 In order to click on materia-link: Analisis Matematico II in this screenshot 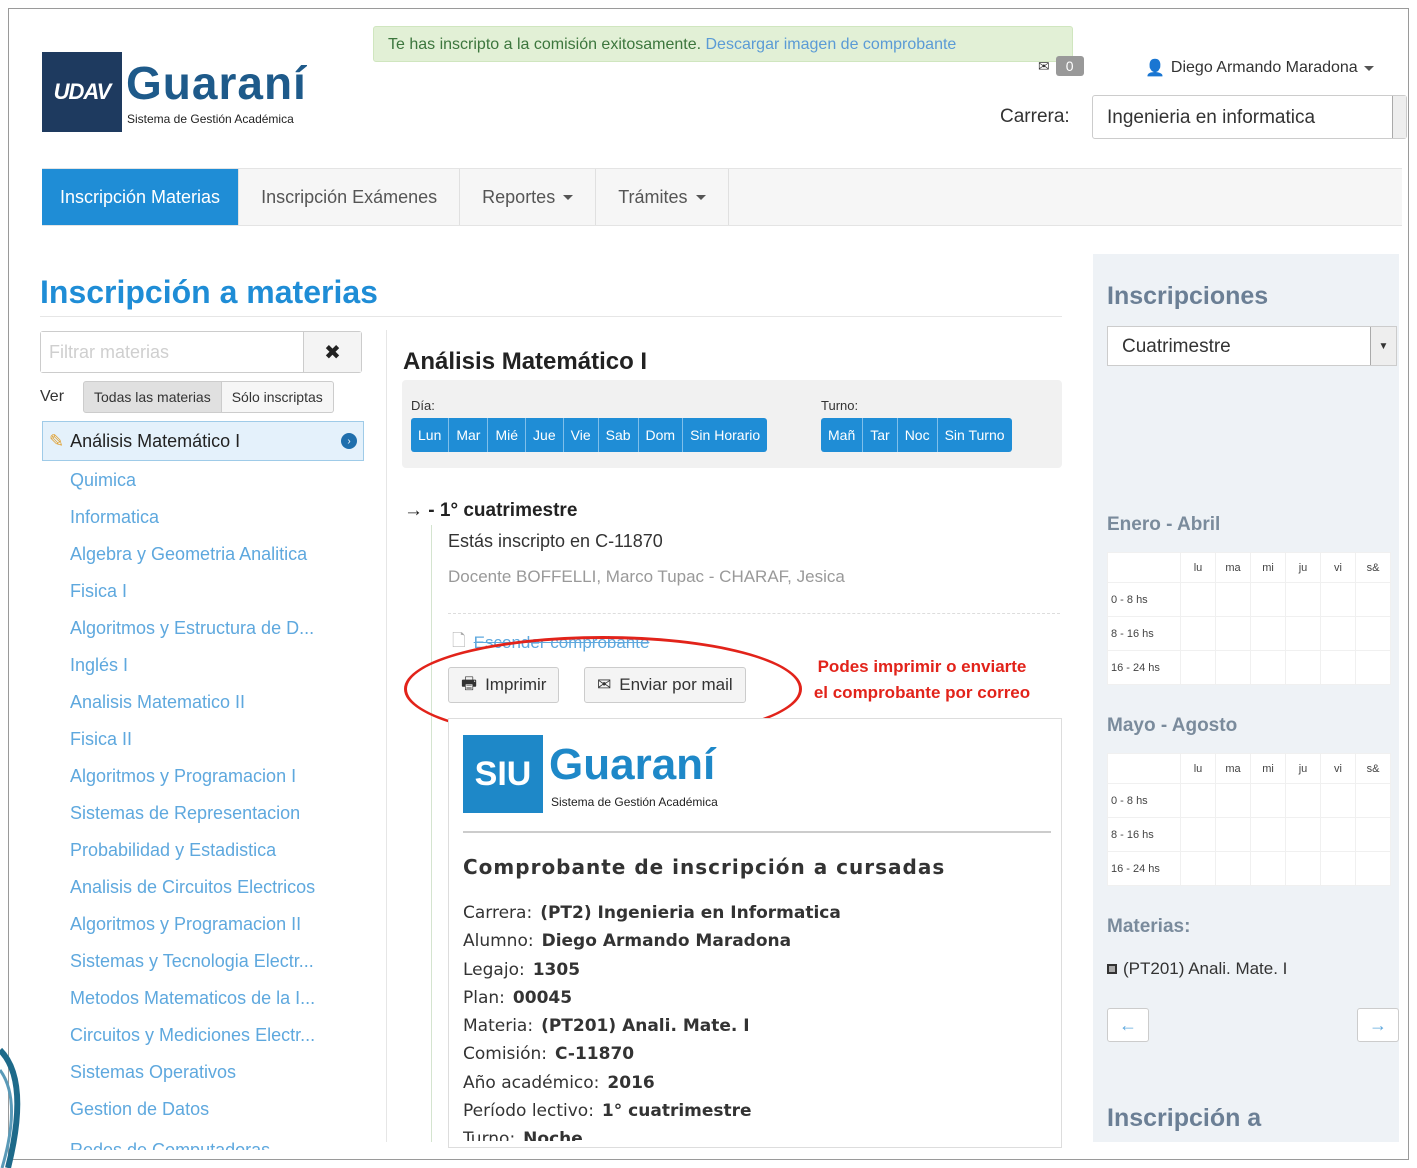, I will do `click(192, 706)`.